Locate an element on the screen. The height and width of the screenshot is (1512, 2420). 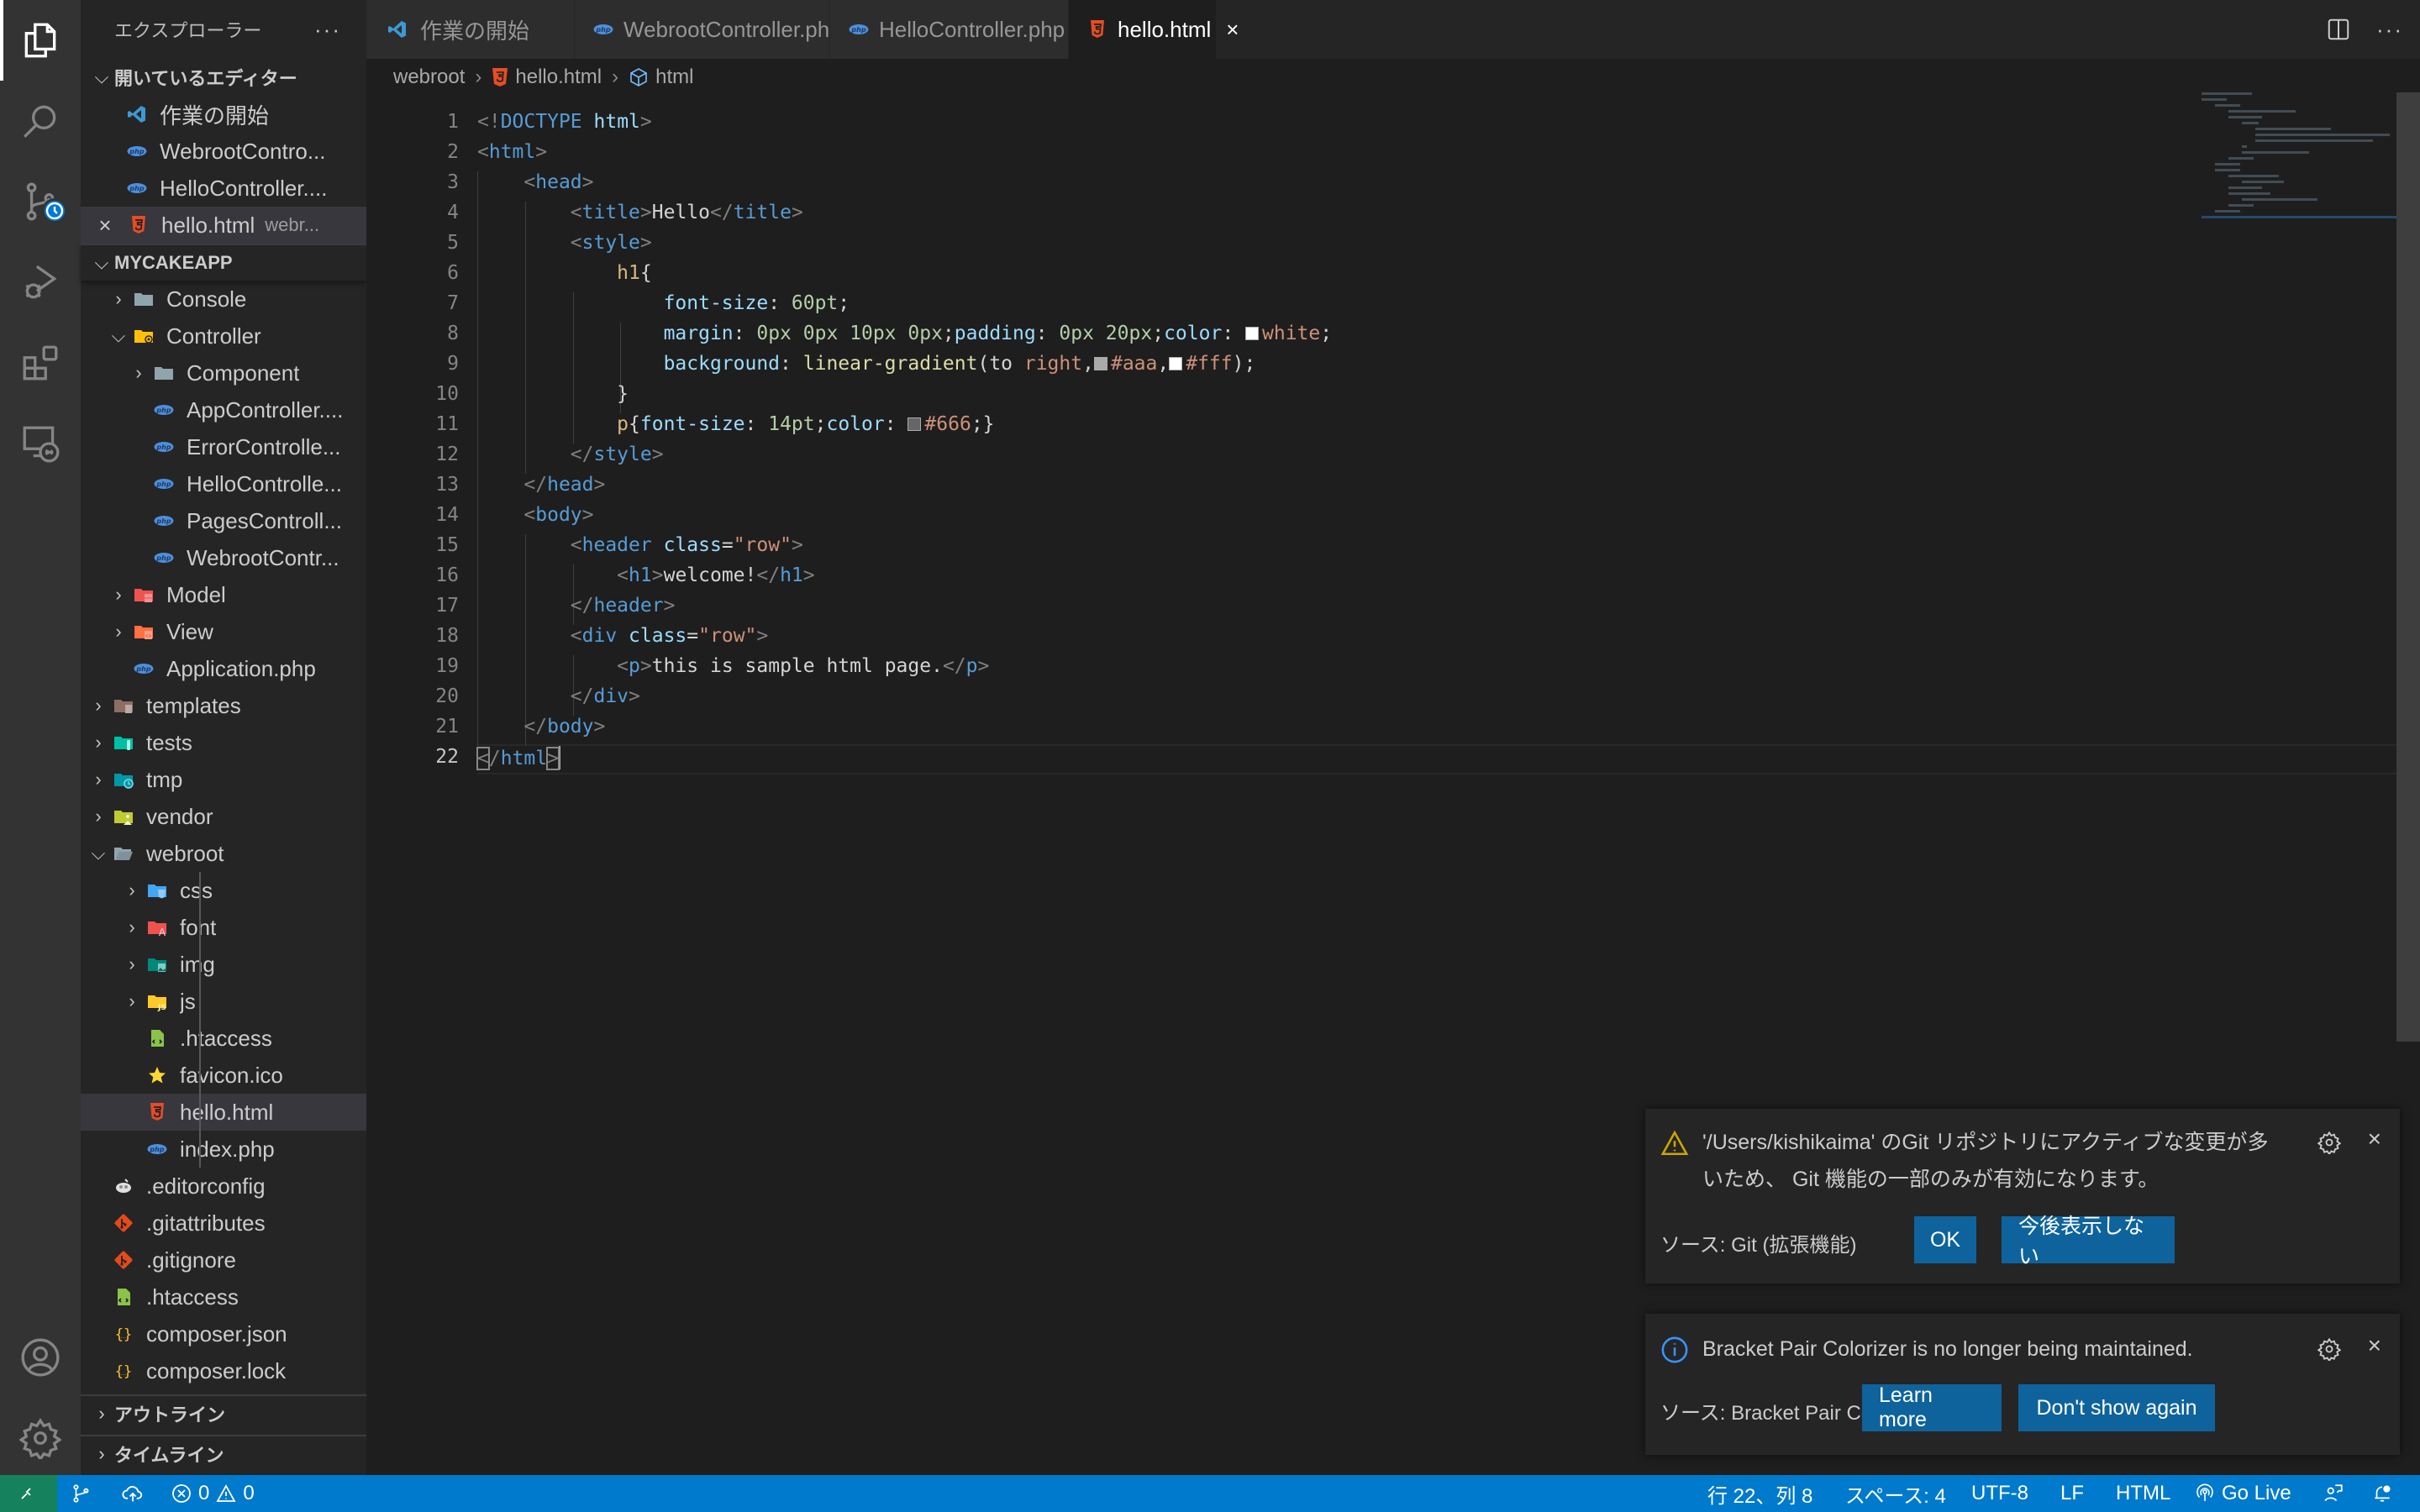
code-line: </head> is located at coordinates (541, 485).